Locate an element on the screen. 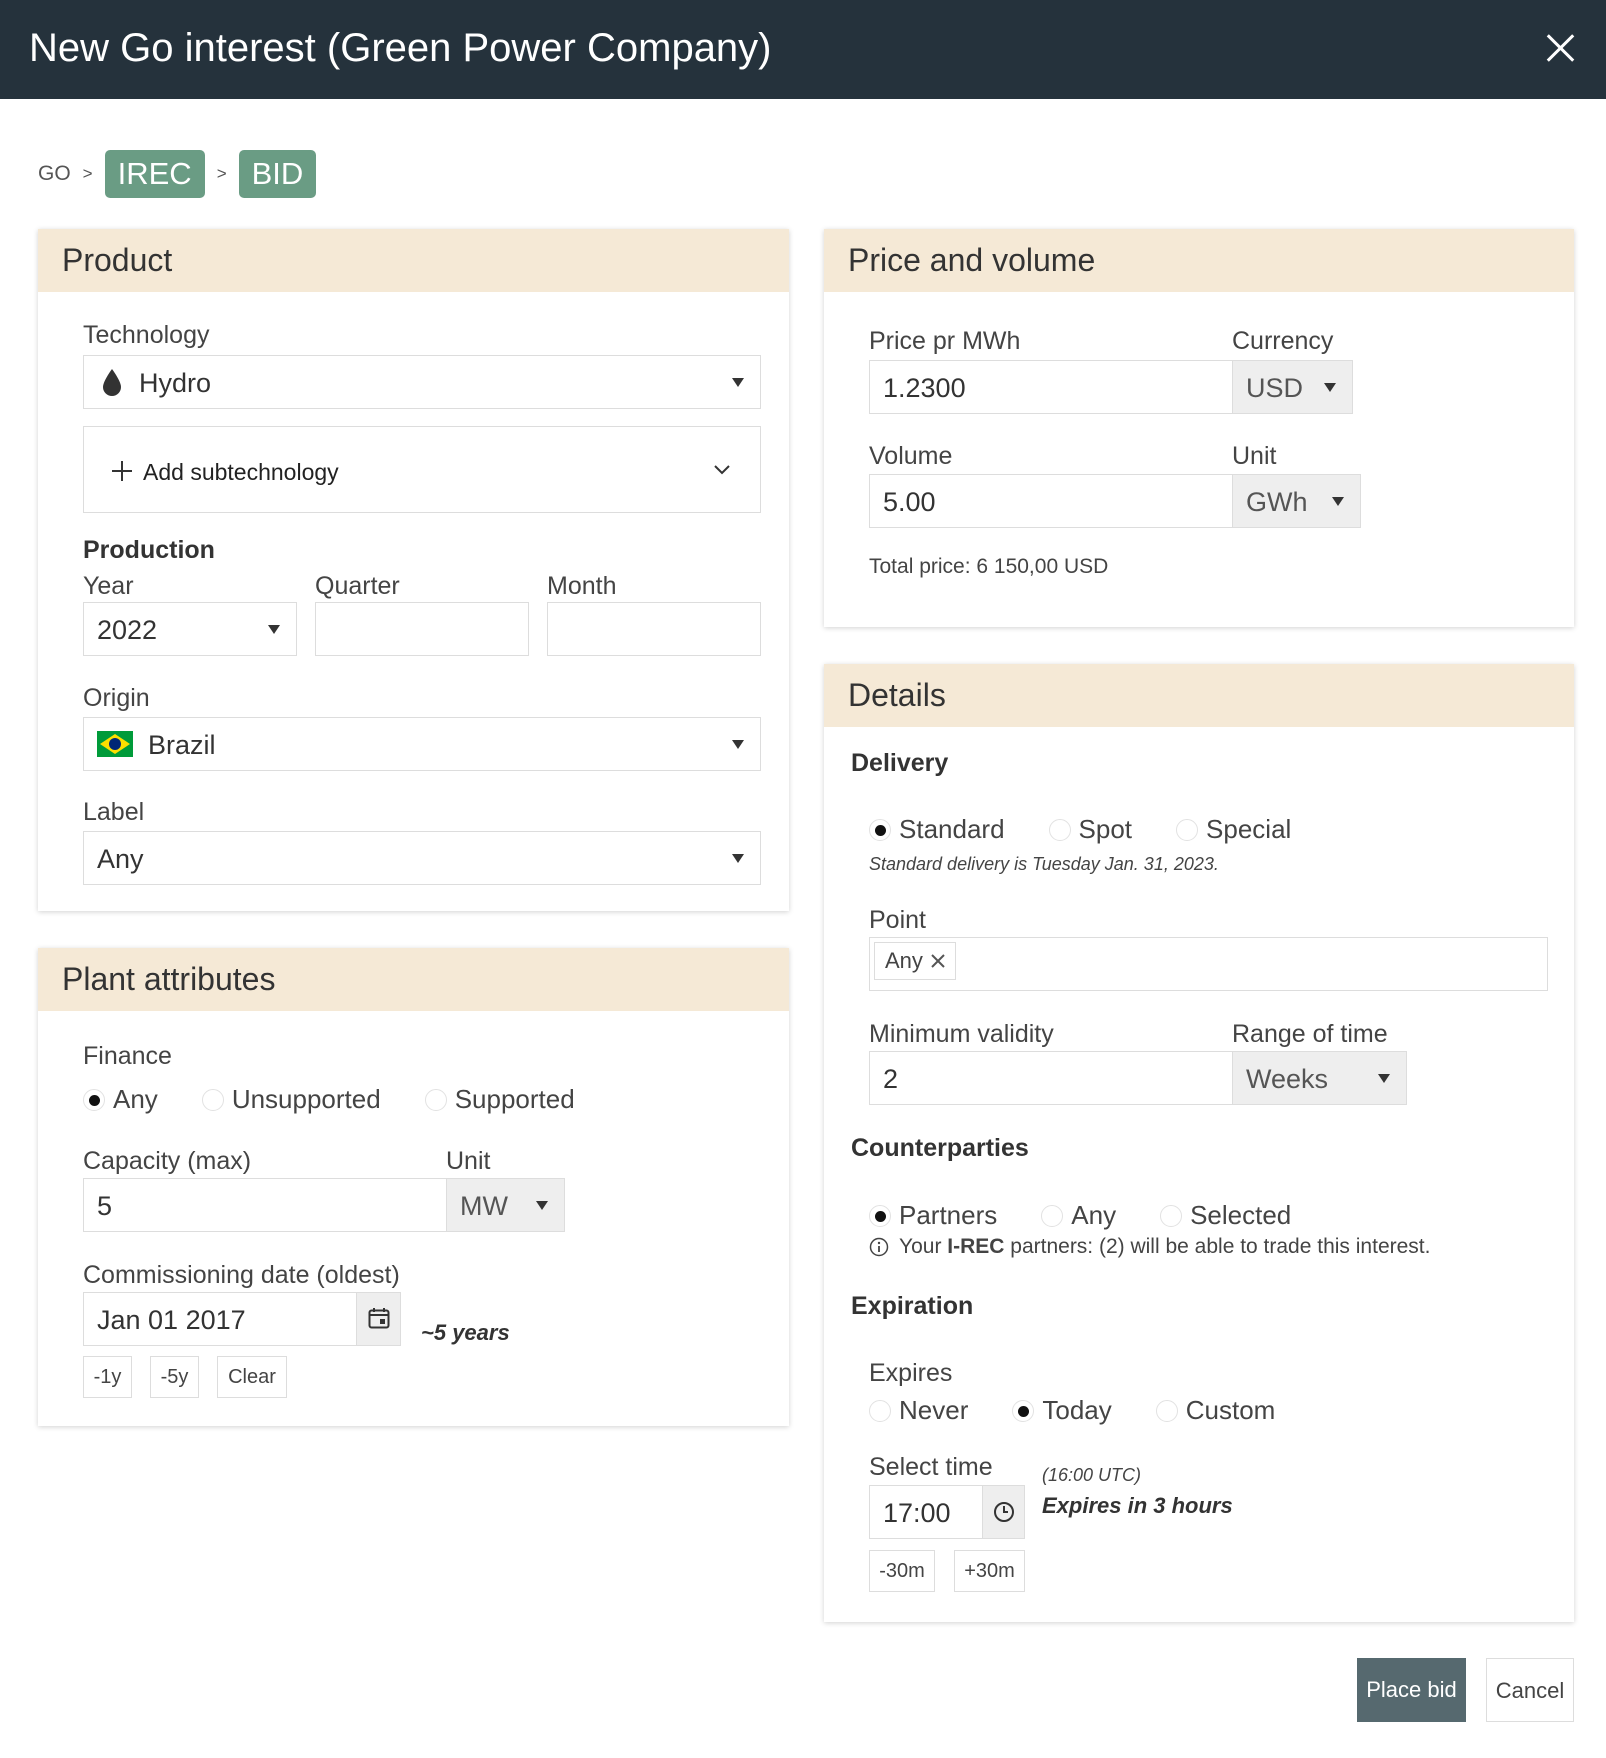 The width and height of the screenshot is (1606, 1758). select-time-label: Select time is located at coordinates (931, 1467).